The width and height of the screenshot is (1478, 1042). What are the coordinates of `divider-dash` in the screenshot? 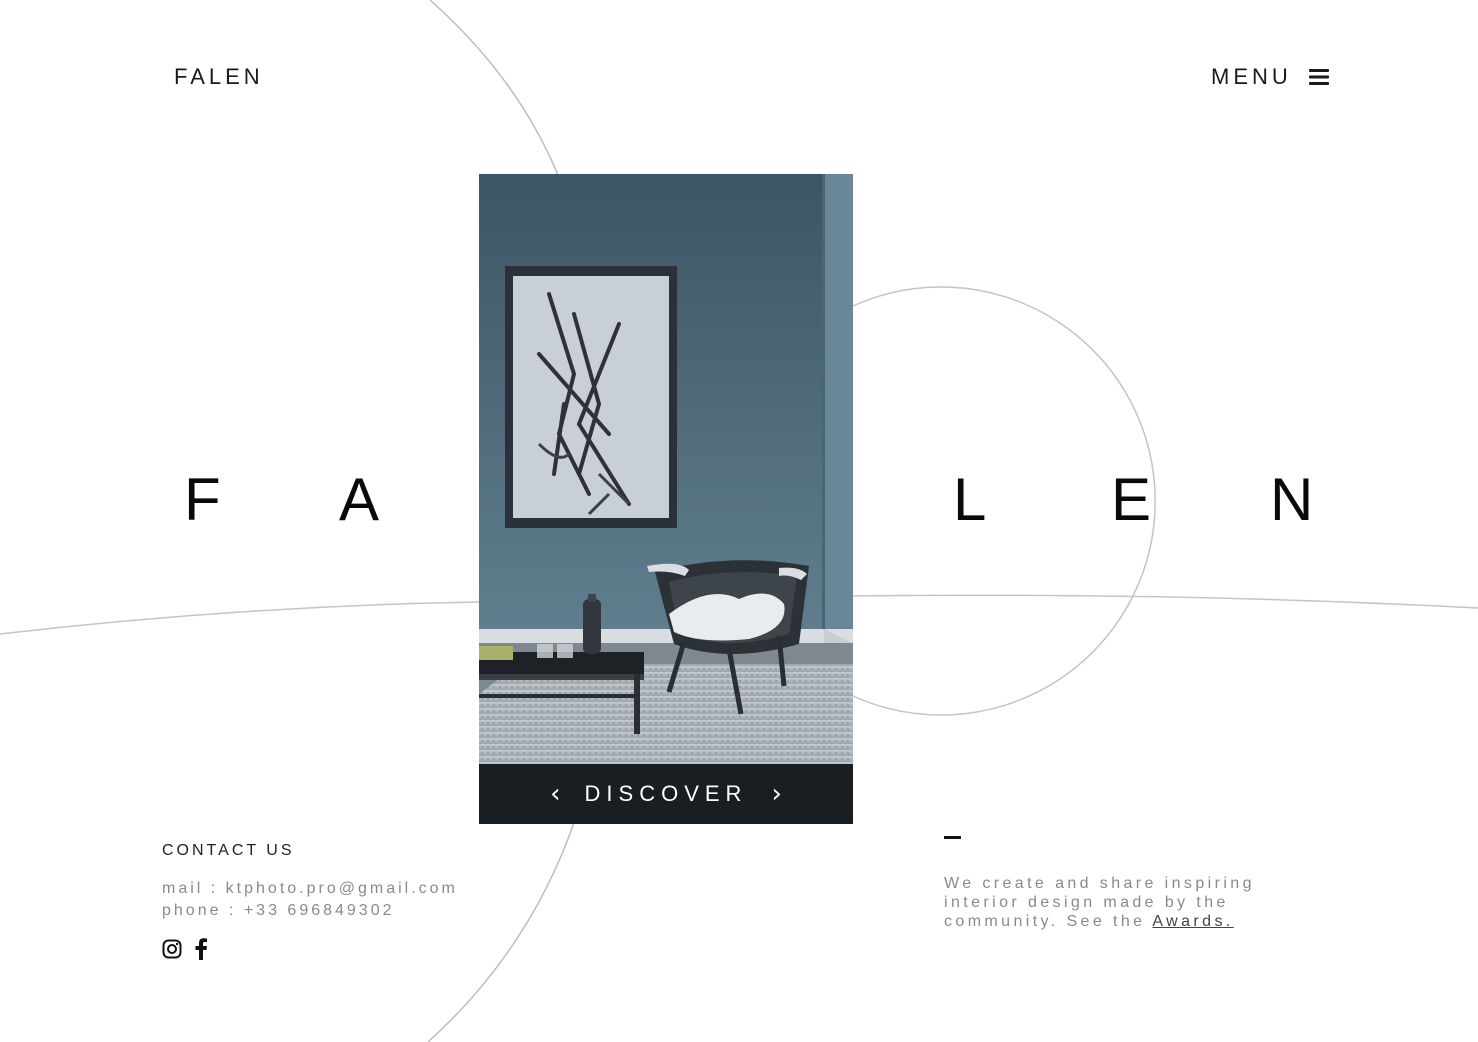 It's located at (952, 837).